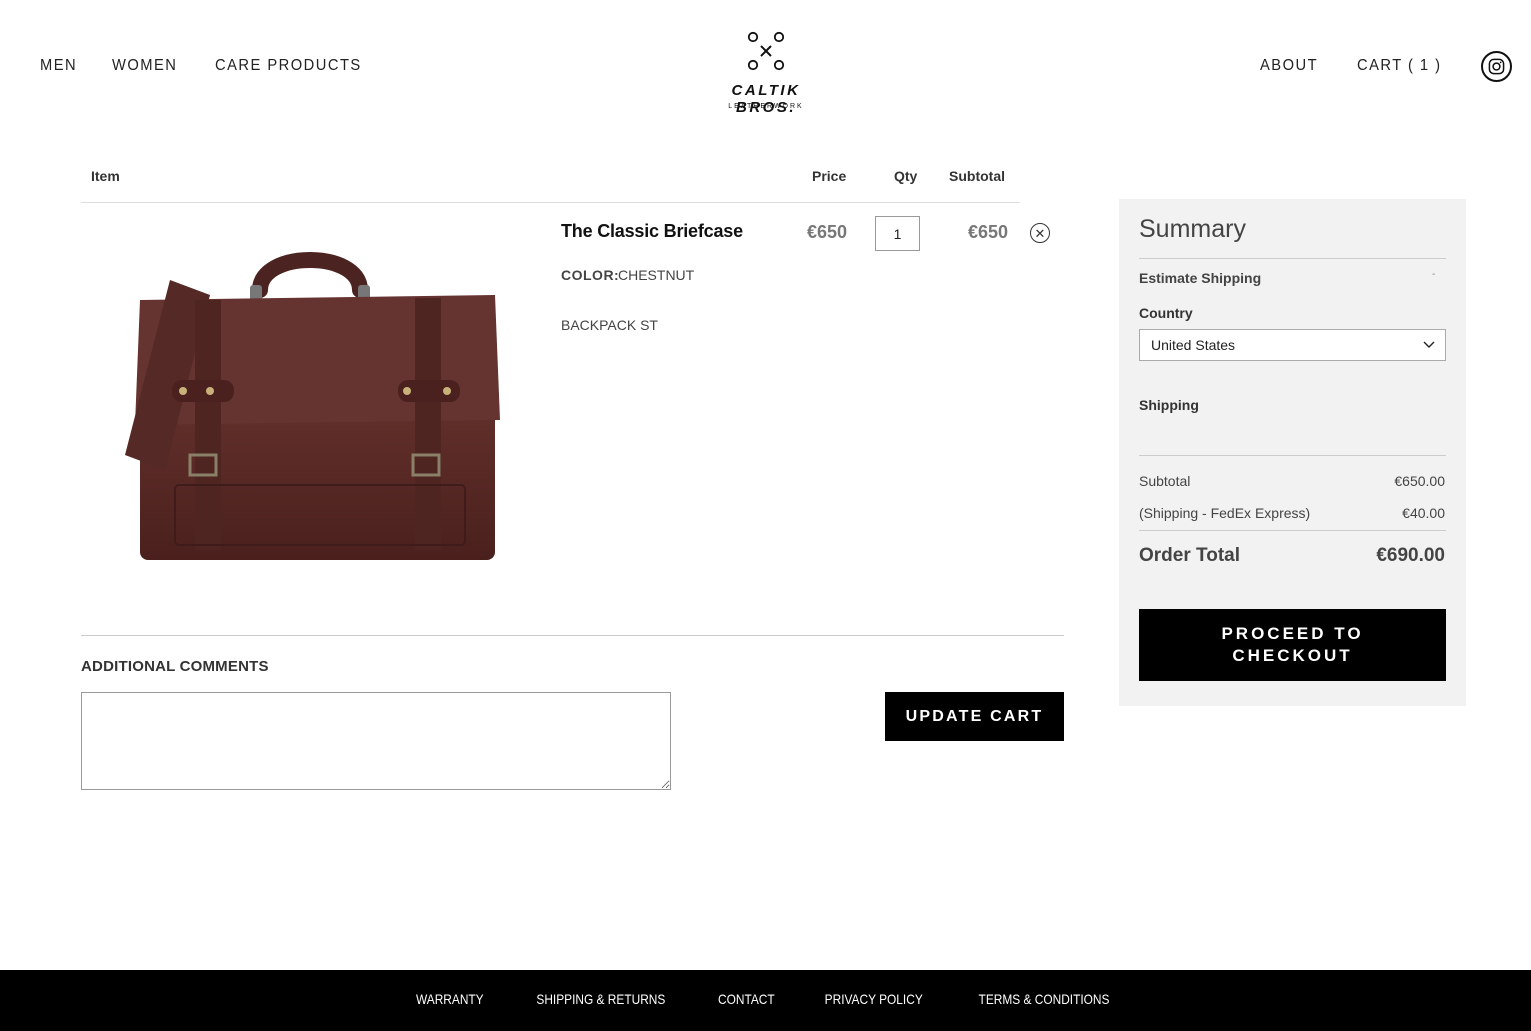 Image resolution: width=1531 pixels, height=1031 pixels. I want to click on nav-women: WOMEN, so click(144, 66).